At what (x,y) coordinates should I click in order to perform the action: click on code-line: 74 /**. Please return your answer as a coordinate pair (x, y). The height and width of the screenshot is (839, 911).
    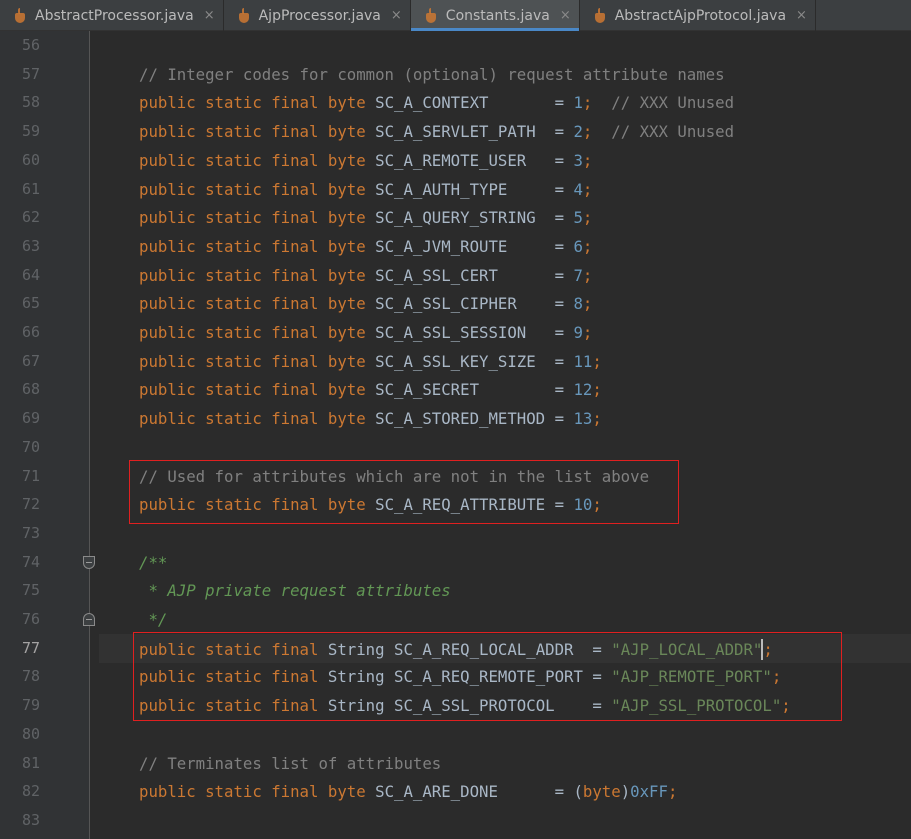
    Looking at the image, I should click on (455, 562).